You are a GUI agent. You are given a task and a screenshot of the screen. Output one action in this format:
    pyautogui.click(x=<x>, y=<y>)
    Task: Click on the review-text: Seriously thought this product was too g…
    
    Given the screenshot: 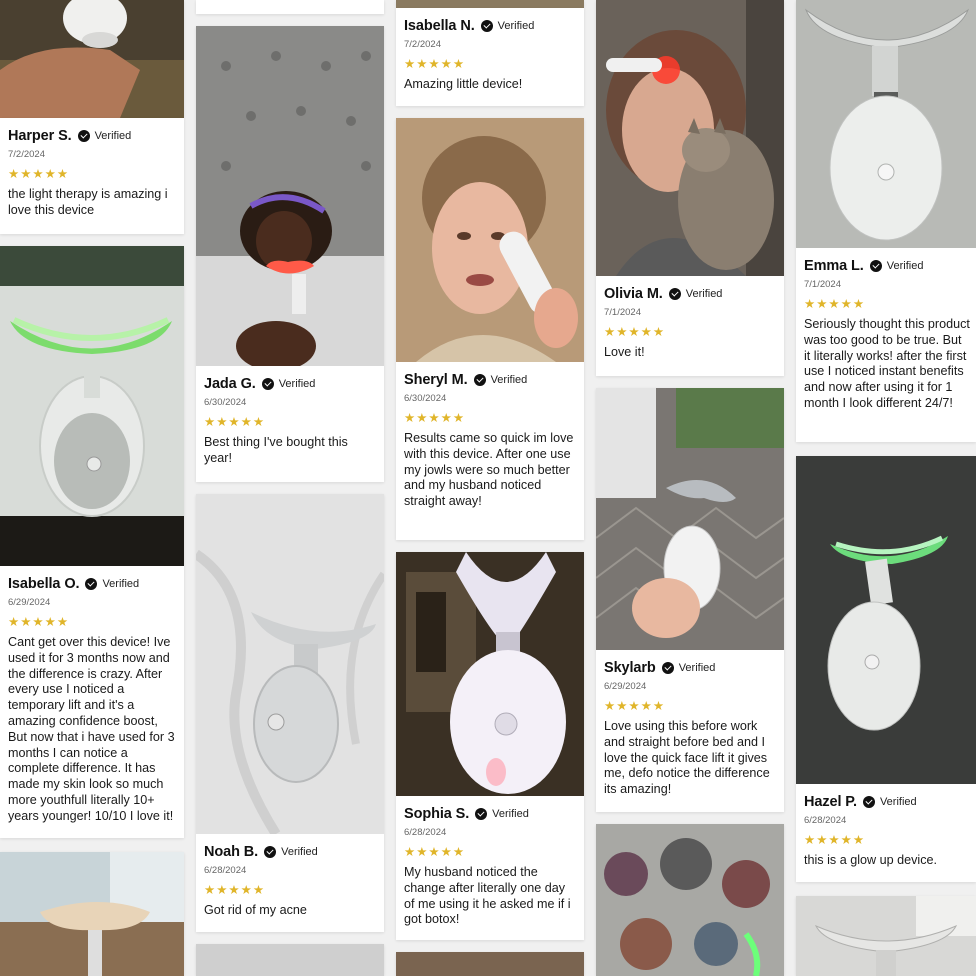 What is the action you would take?
    pyautogui.click(x=887, y=363)
    